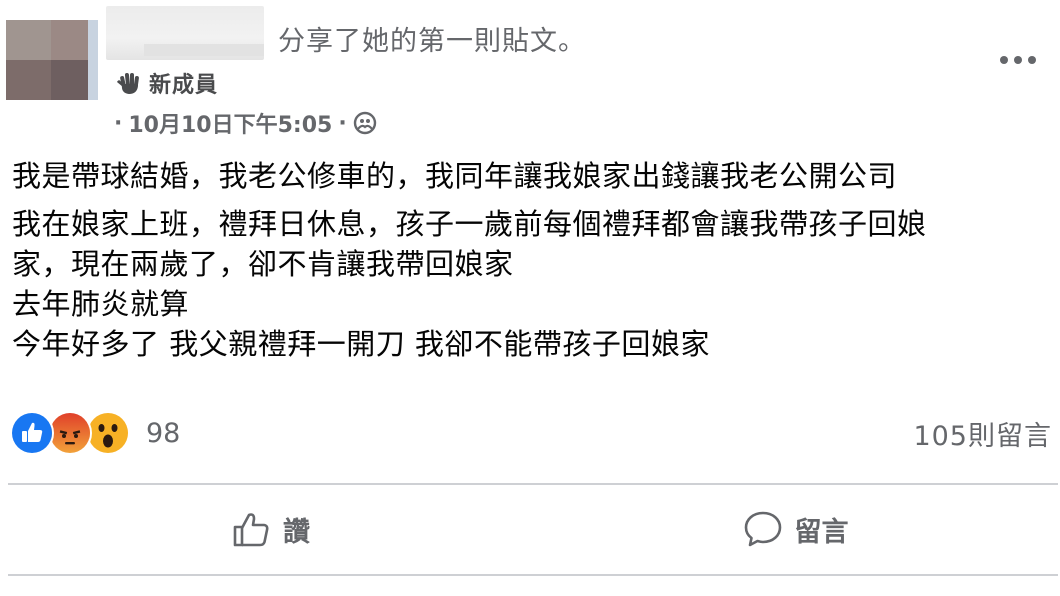  Describe the element at coordinates (129, 83) in the screenshot. I see `waving-hand-icon` at that location.